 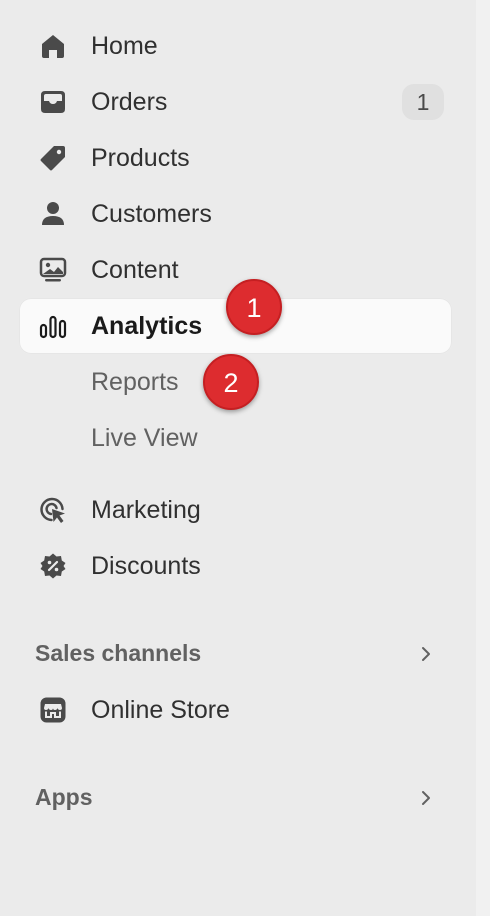 What do you see at coordinates (235, 438) in the screenshot?
I see `subnav-item-live-view: Live View` at bounding box center [235, 438].